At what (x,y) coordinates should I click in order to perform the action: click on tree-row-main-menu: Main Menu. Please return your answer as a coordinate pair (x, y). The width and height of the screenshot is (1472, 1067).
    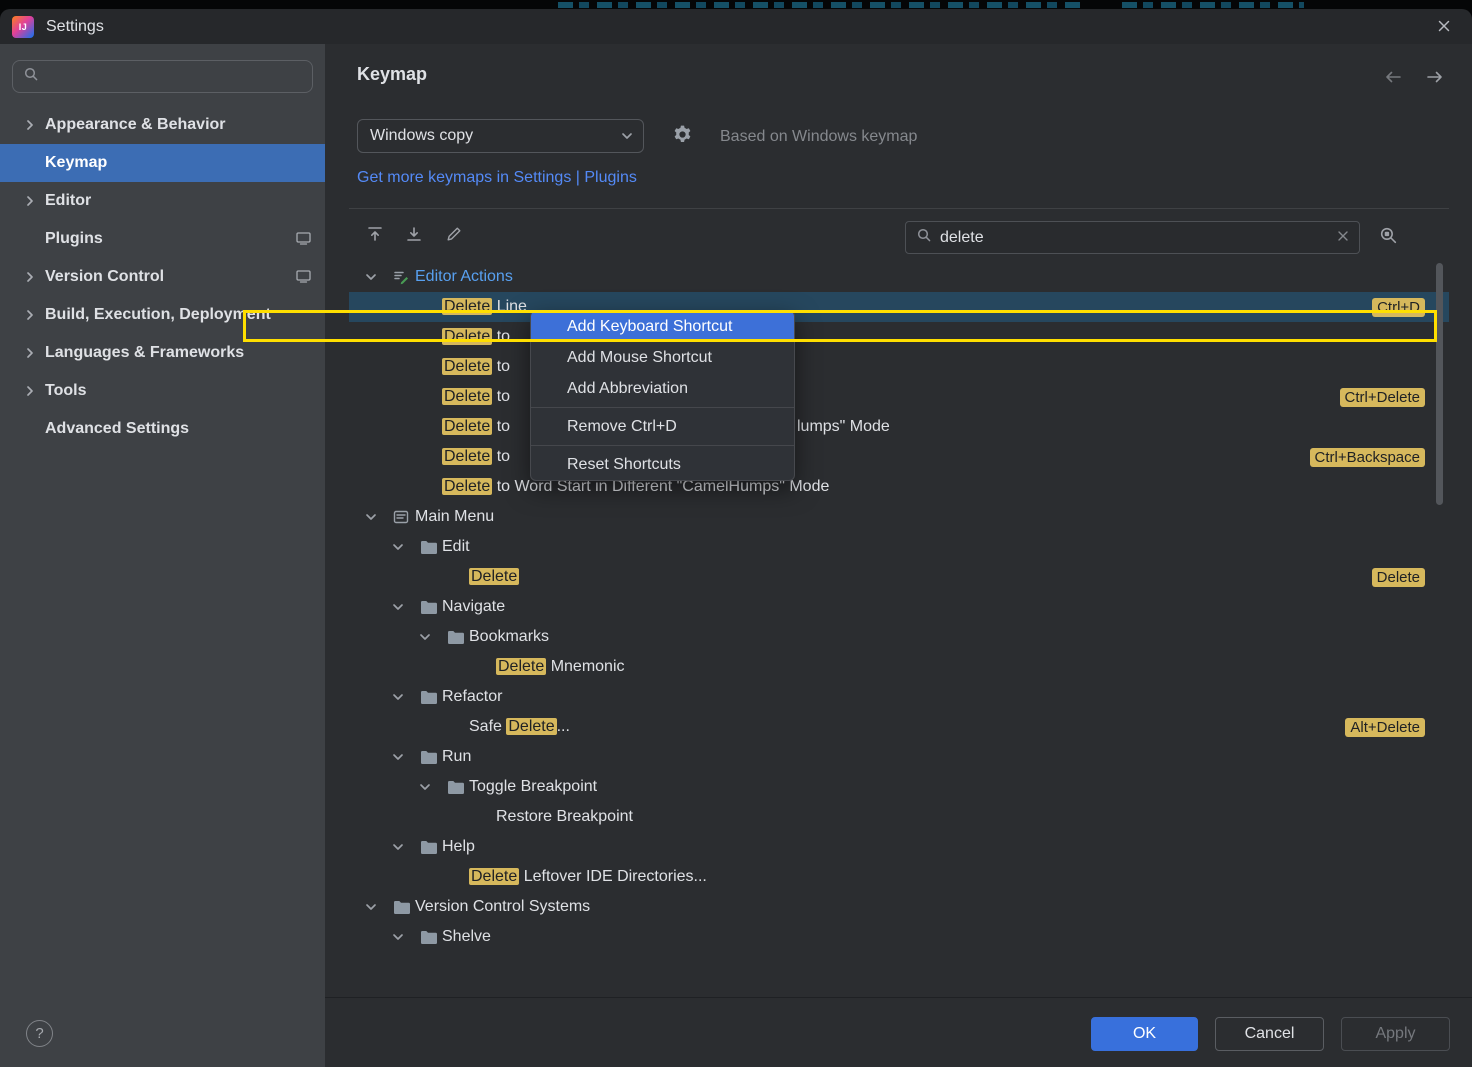
    Looking at the image, I should click on (899, 517).